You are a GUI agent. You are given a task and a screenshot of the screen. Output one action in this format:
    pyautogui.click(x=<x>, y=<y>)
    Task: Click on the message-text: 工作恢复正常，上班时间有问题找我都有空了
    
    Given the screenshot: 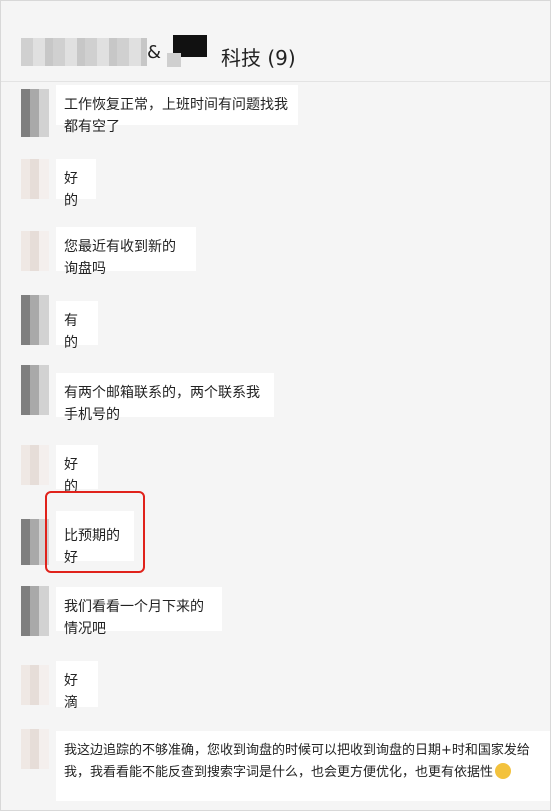 What is the action you would take?
    pyautogui.click(x=176, y=116)
    